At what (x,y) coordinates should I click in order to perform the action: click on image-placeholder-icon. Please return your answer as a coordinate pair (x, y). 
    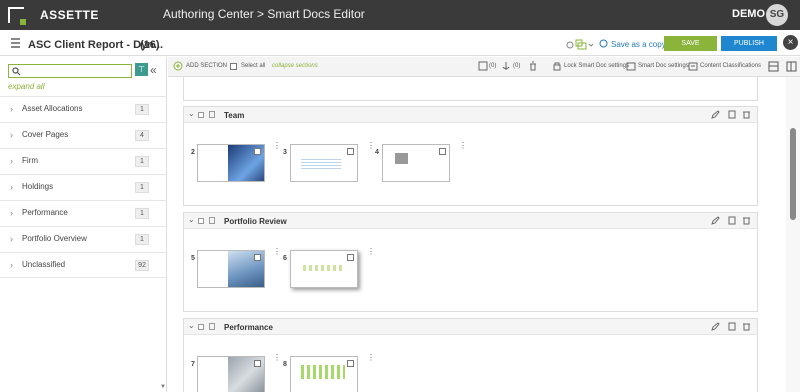
    Looking at the image, I should click on (401, 158).